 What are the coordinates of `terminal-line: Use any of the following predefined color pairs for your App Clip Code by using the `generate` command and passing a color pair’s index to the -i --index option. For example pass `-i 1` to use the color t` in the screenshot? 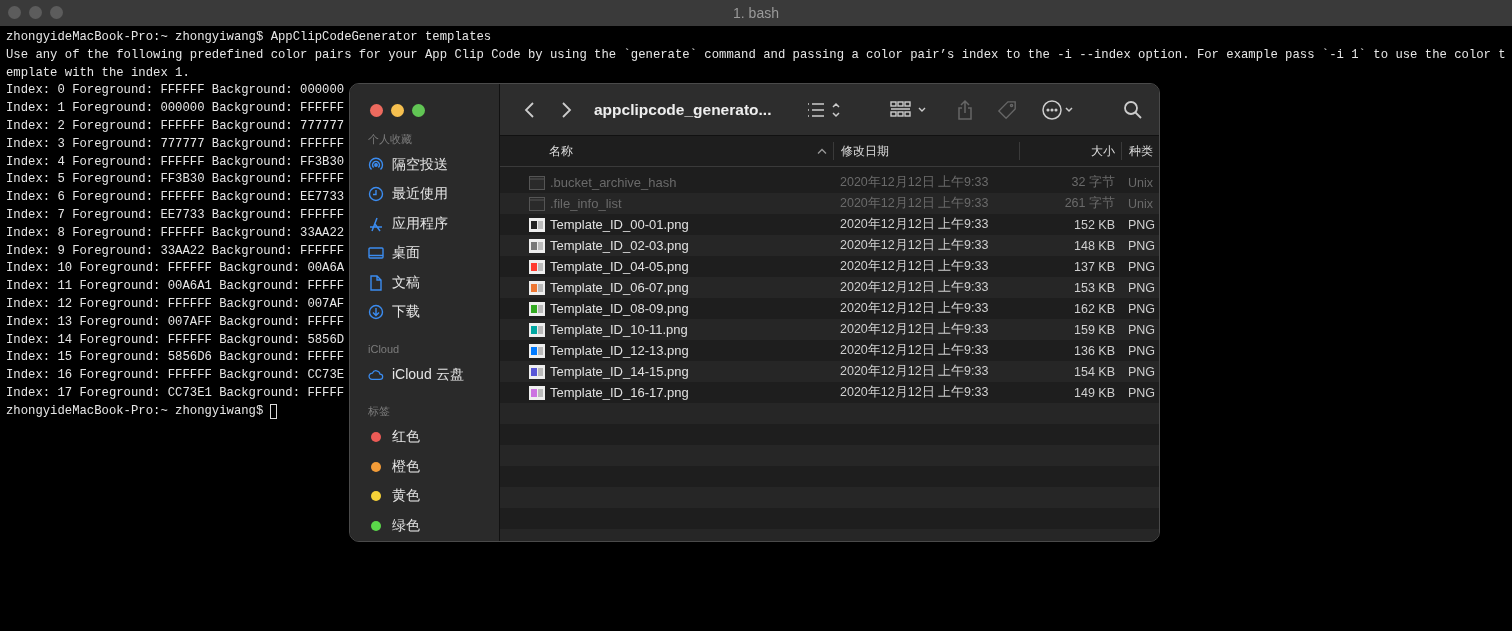 It's located at (756, 55).